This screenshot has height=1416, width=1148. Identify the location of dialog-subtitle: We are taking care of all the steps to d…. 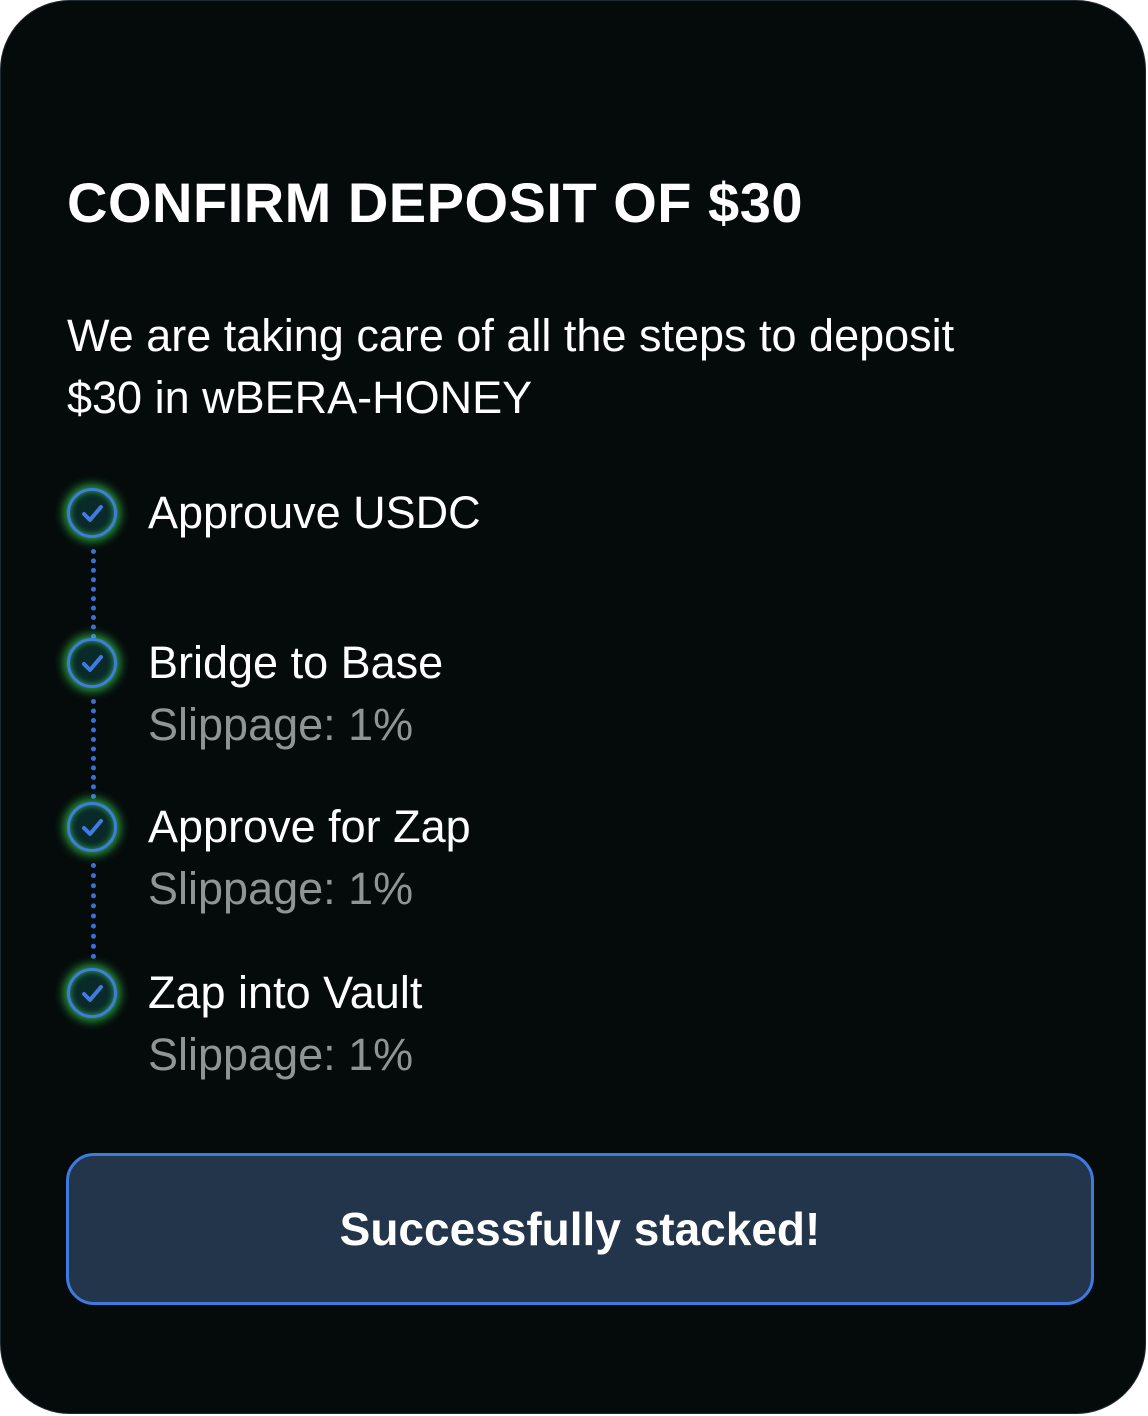
(547, 367).